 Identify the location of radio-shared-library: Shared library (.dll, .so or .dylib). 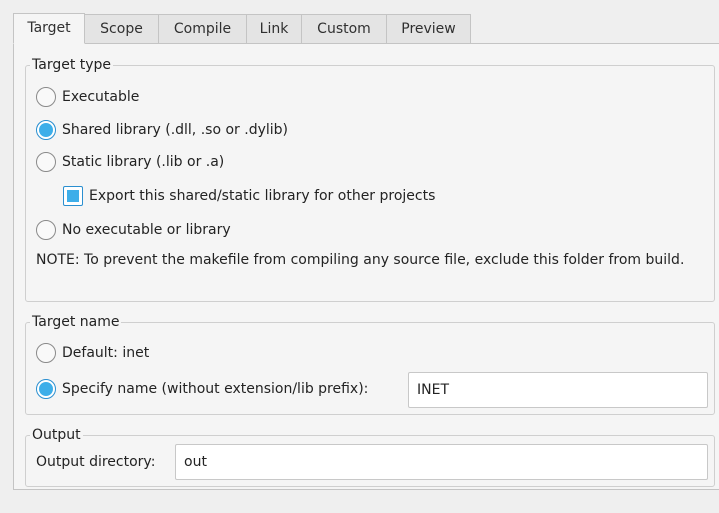
(162, 130).